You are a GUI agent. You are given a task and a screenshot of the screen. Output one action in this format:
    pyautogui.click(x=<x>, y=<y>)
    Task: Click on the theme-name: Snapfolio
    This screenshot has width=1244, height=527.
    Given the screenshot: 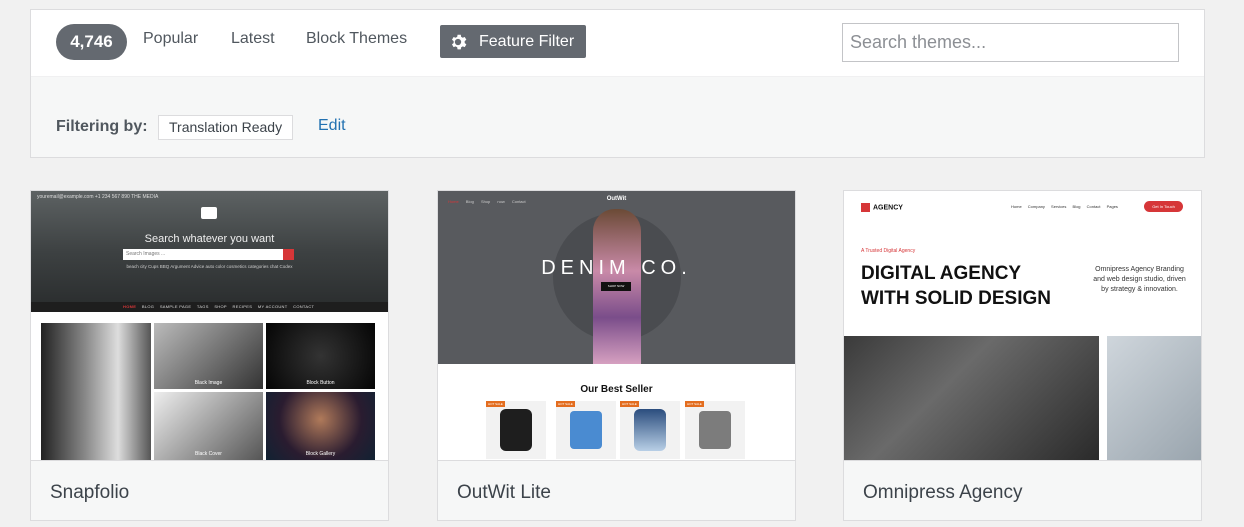 What is the action you would take?
    pyautogui.click(x=89, y=493)
    